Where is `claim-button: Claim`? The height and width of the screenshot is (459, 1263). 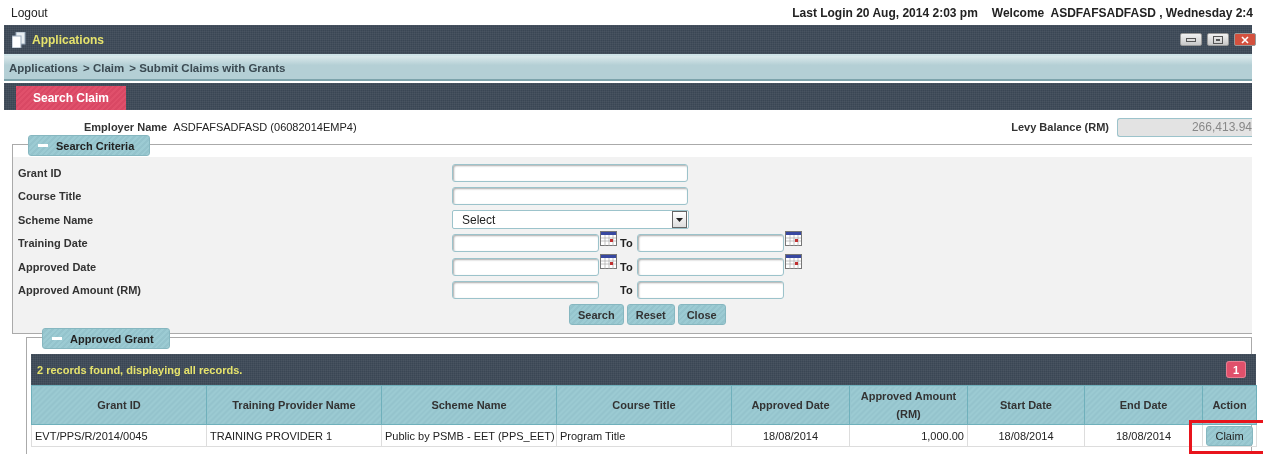
claim-button: Claim is located at coordinates (1229, 435).